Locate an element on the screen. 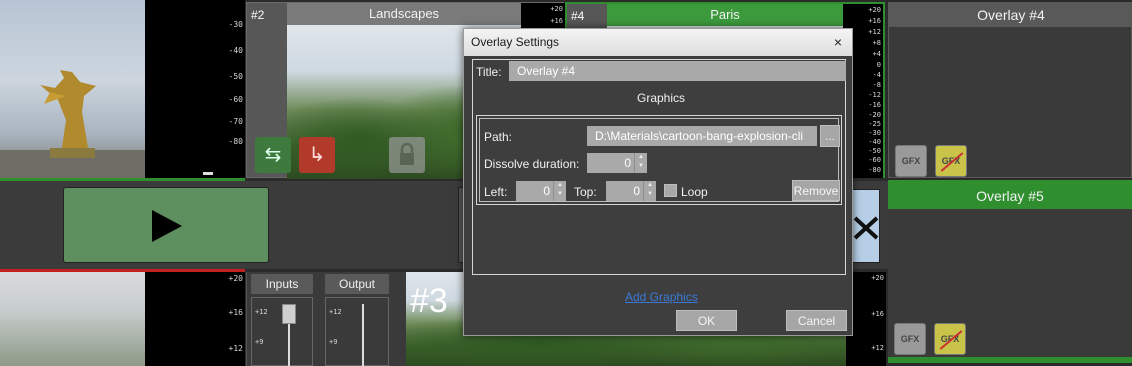 This screenshot has width=1132, height=366. meter-tick: +8 is located at coordinates (876, 43).